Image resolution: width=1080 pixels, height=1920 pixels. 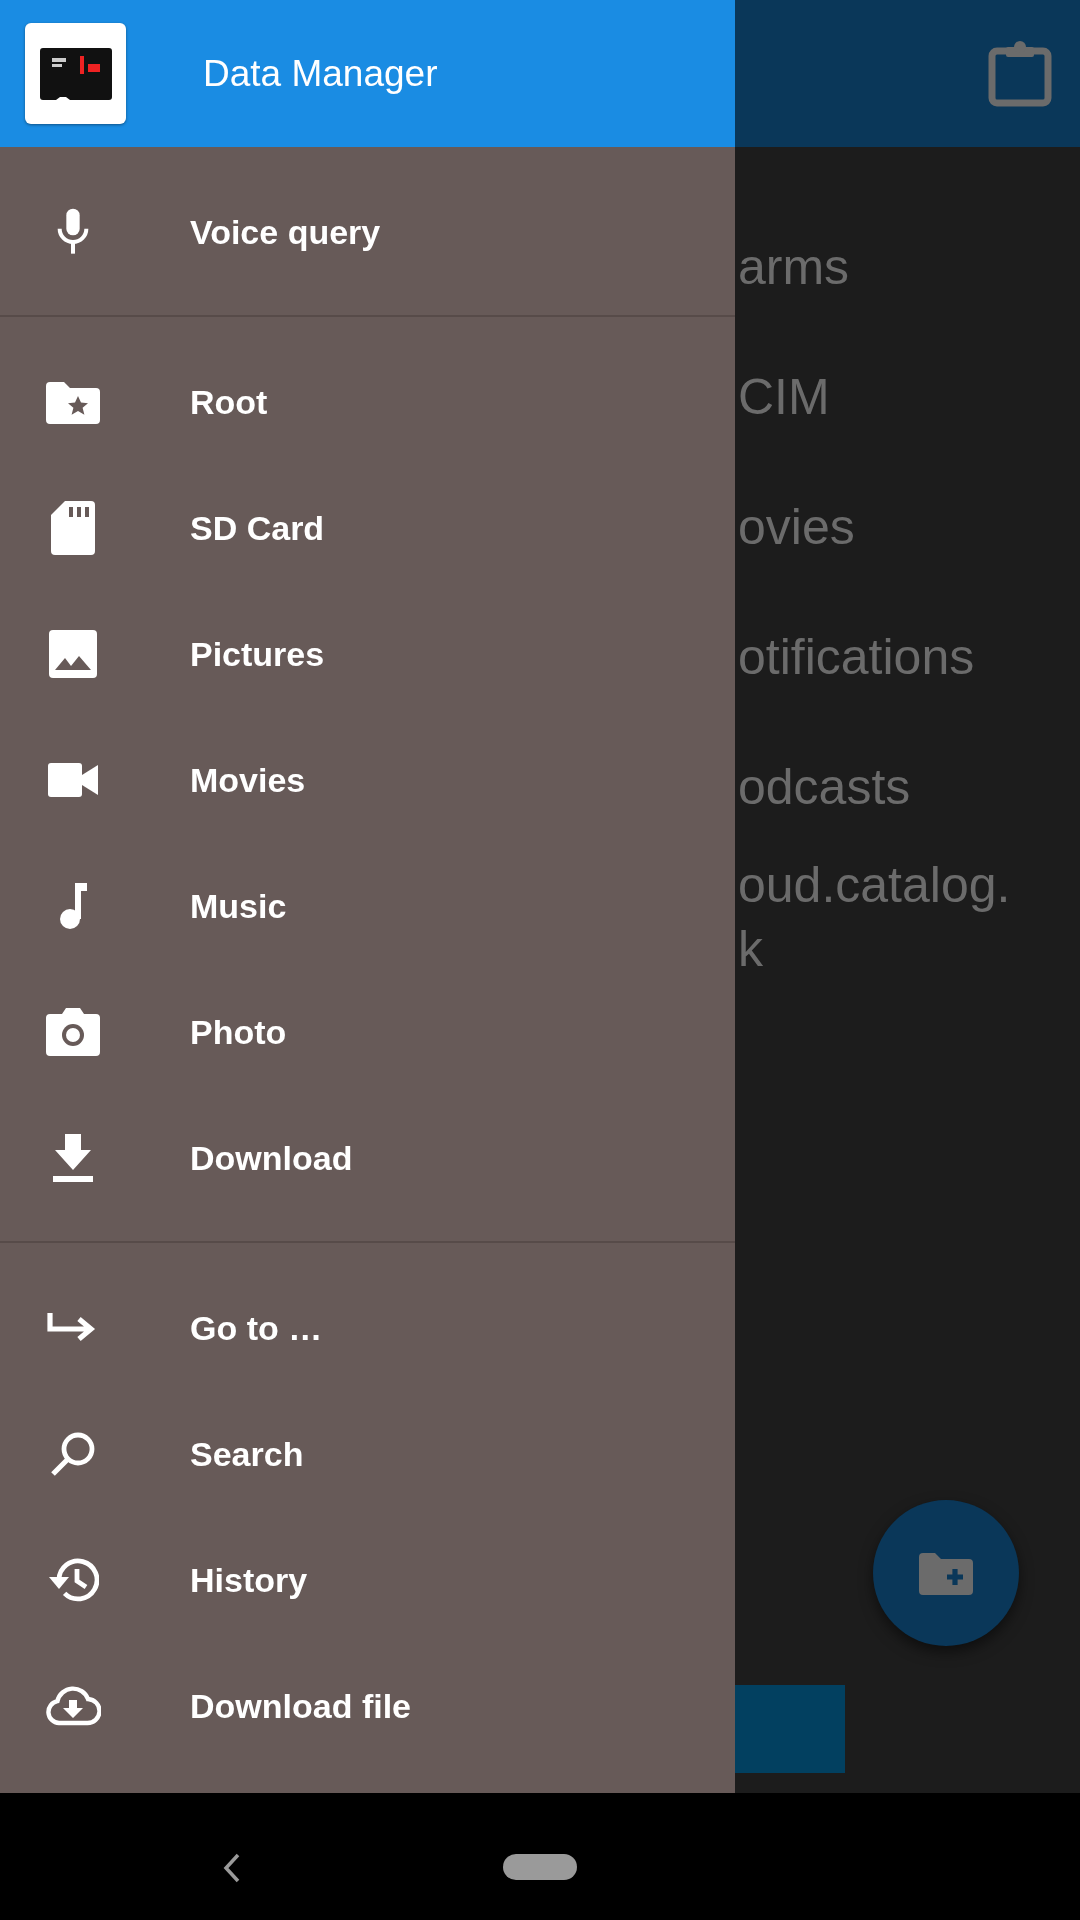 I want to click on camera-icon, so click(x=73, y=1032).